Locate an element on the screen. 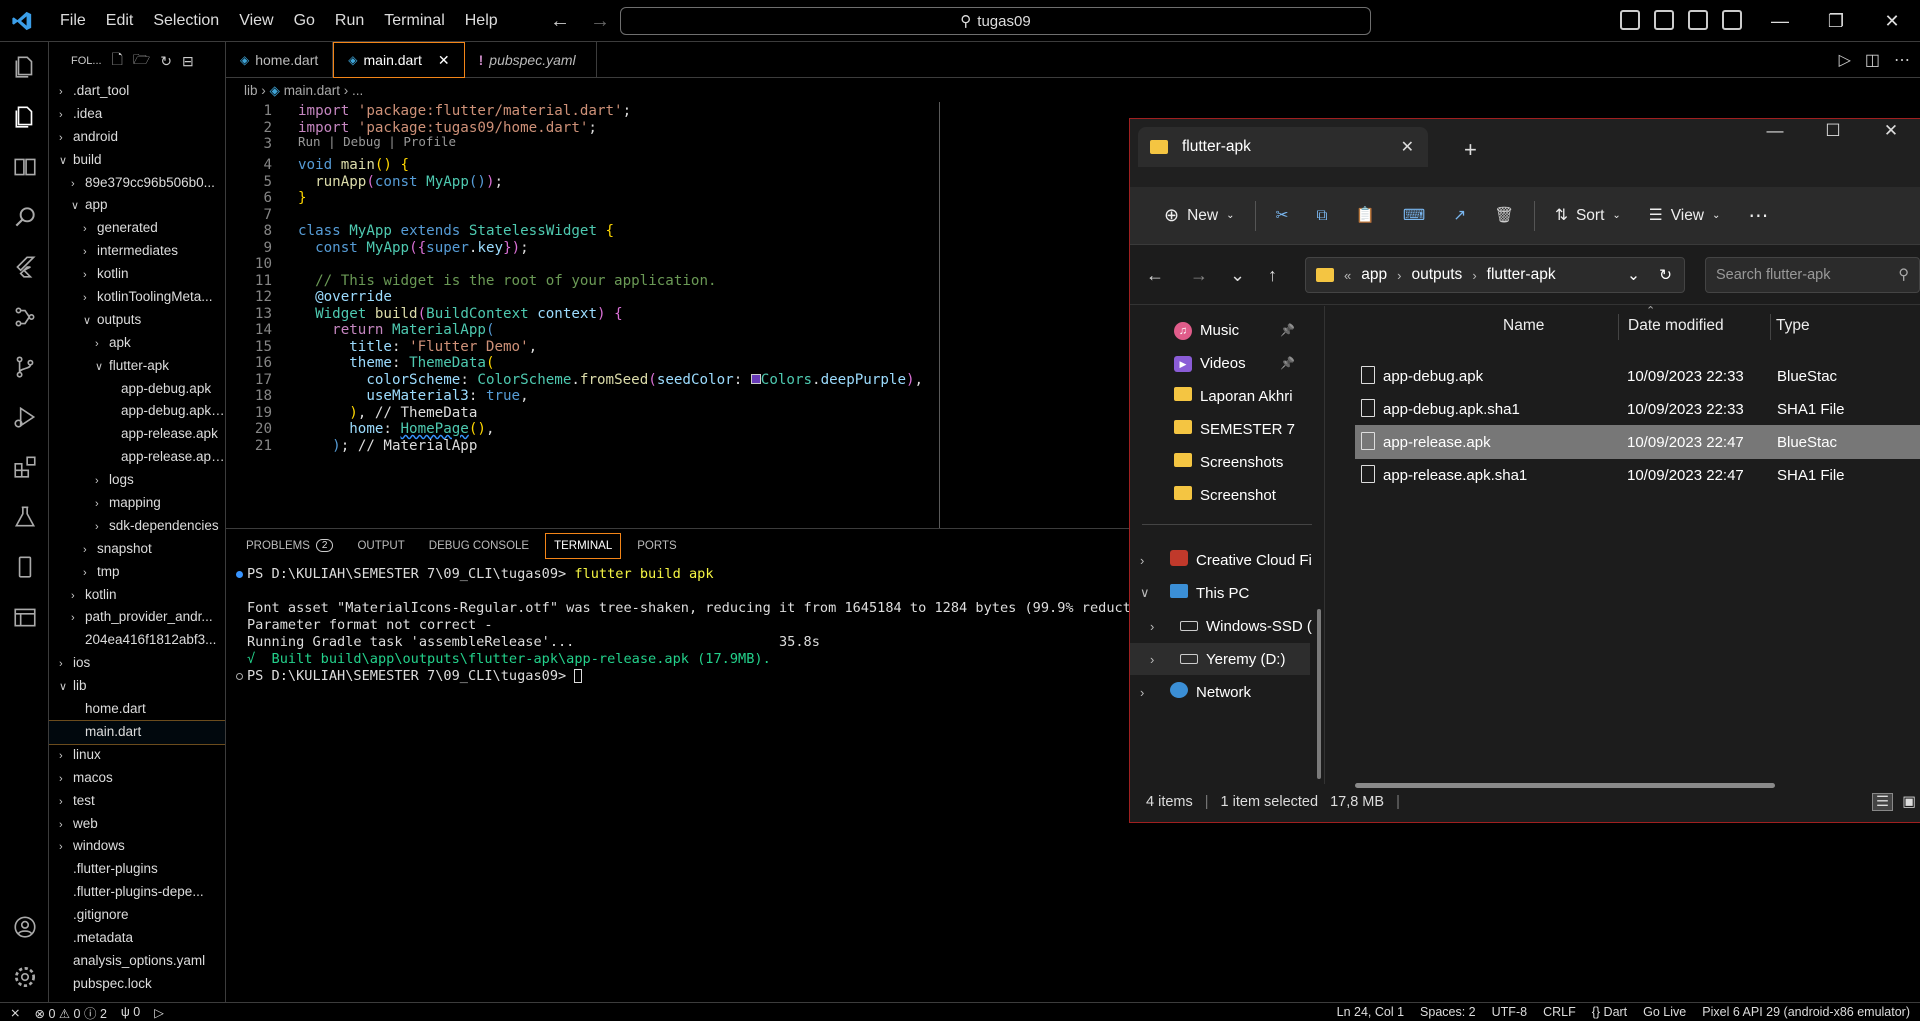  customize-layout-icon is located at coordinates (1732, 20).